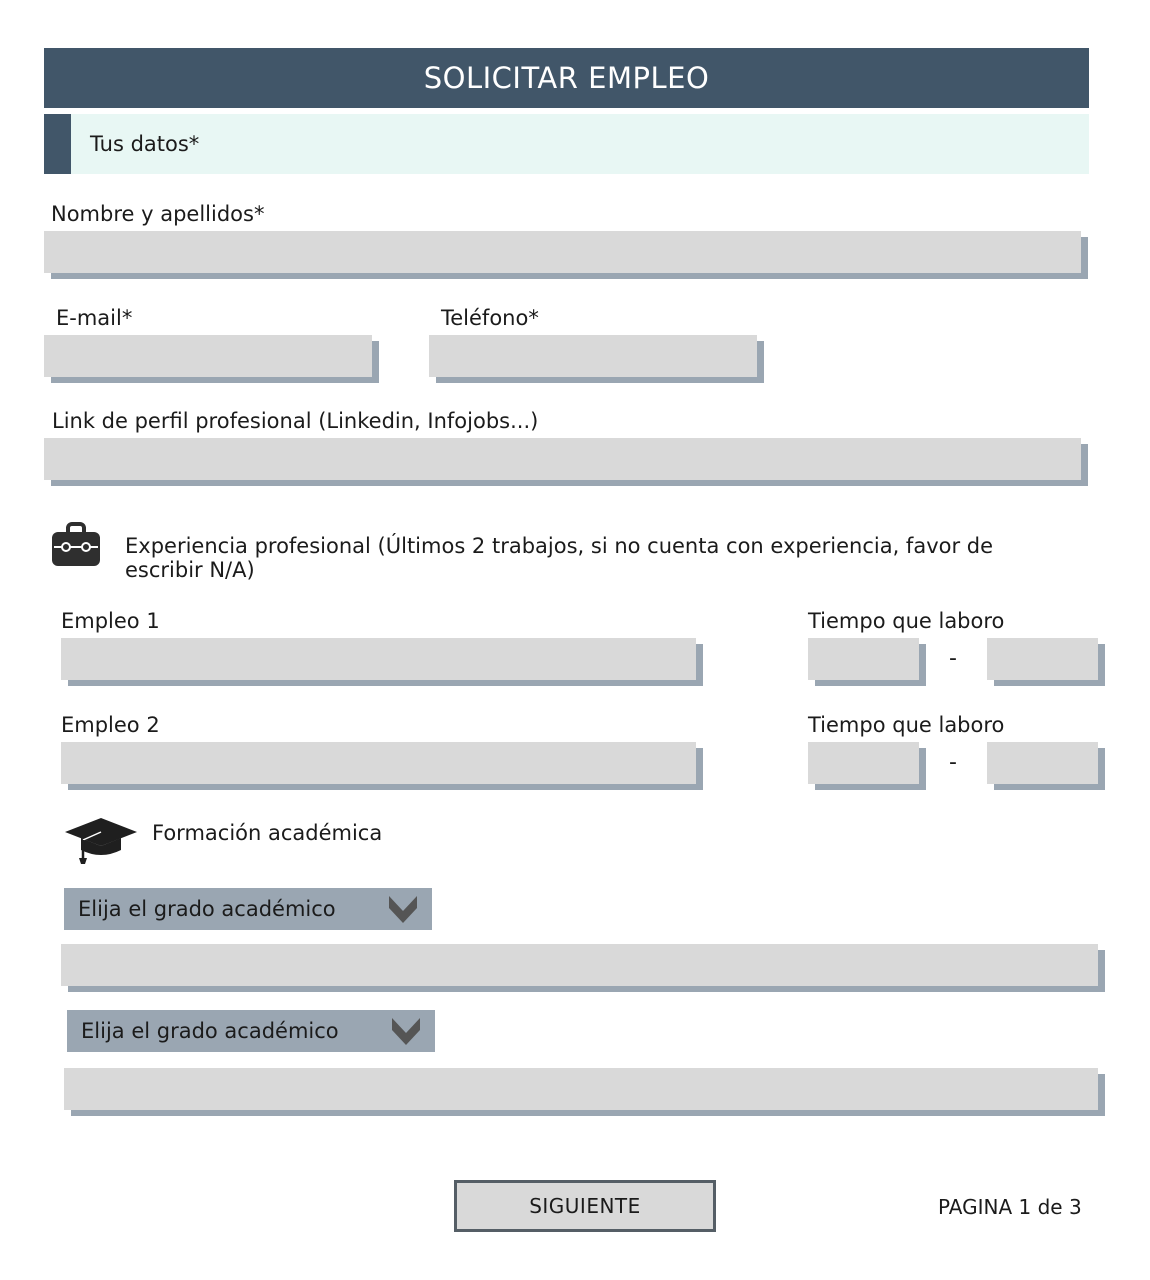 The image size is (1150, 1280). I want to click on job2-input, so click(378, 763).